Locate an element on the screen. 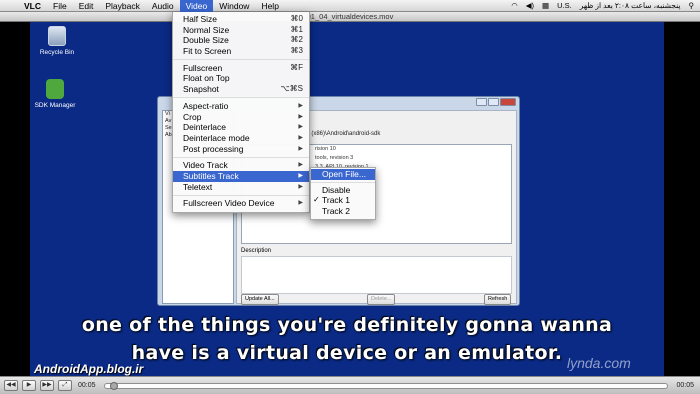 The width and height of the screenshot is (700, 394). playback-controls: ◀◀ ▶ ▶▶ ⤢ 00:05 00:05 is located at coordinates (350, 385).